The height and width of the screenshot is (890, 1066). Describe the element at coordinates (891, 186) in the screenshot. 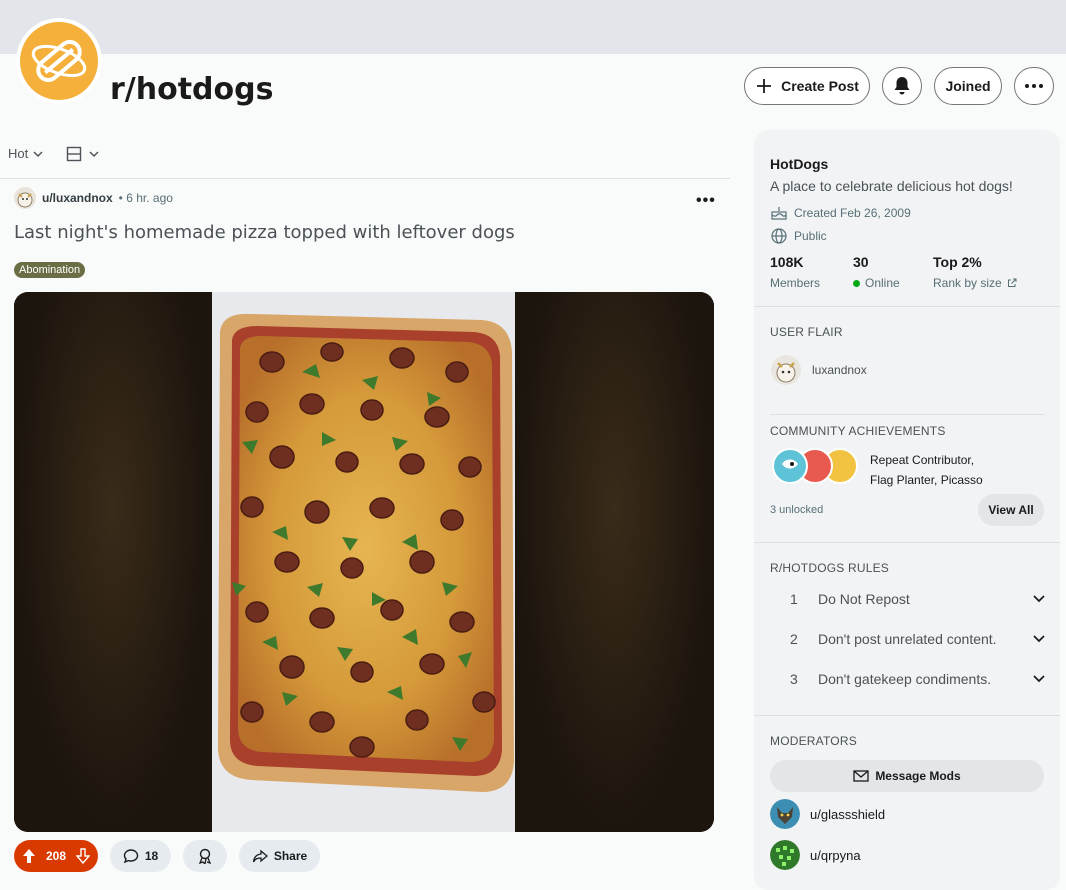

I see `community-description: A place to celebrate delicious hot dogs!` at that location.